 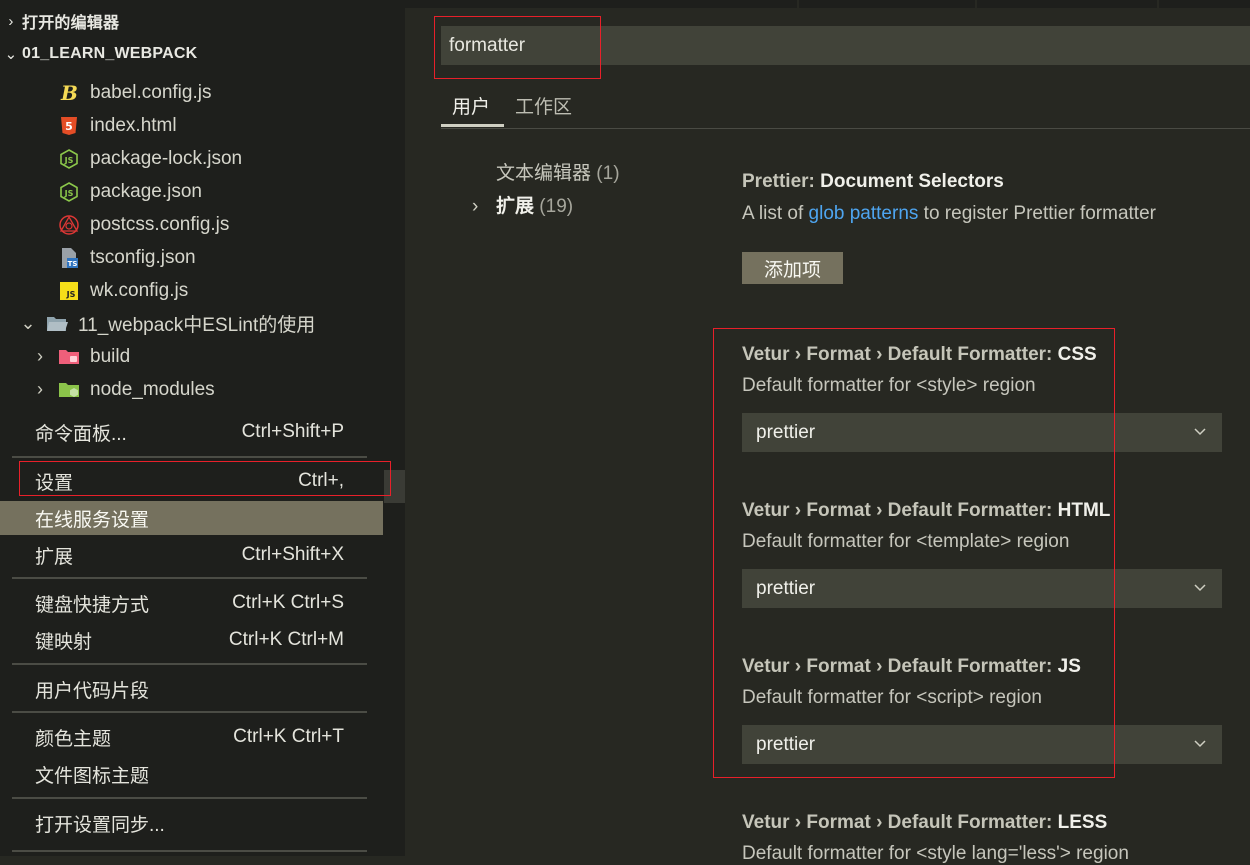 I want to click on javascript-icon: JS, so click(x=69, y=291).